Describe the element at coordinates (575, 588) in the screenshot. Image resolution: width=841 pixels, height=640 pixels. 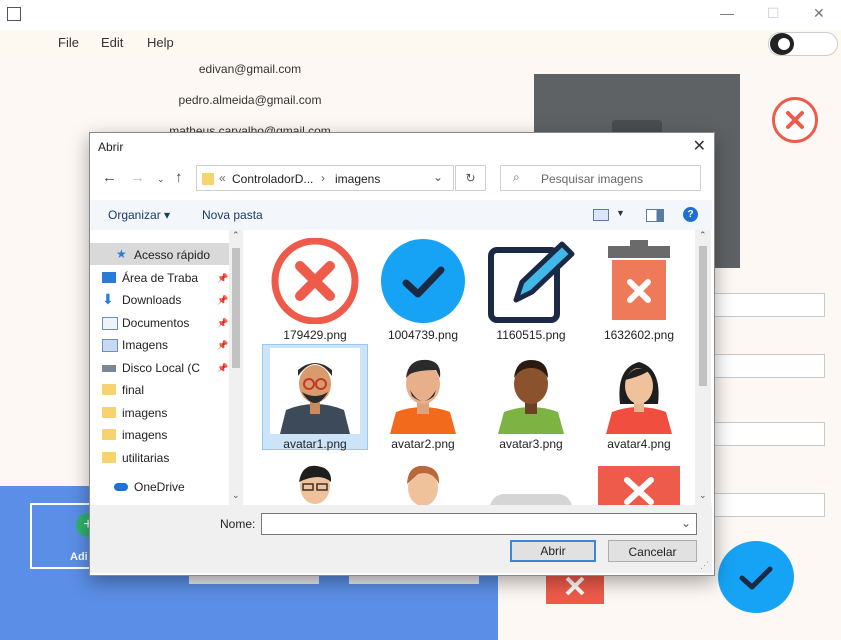
I see `delete-icon` at that location.